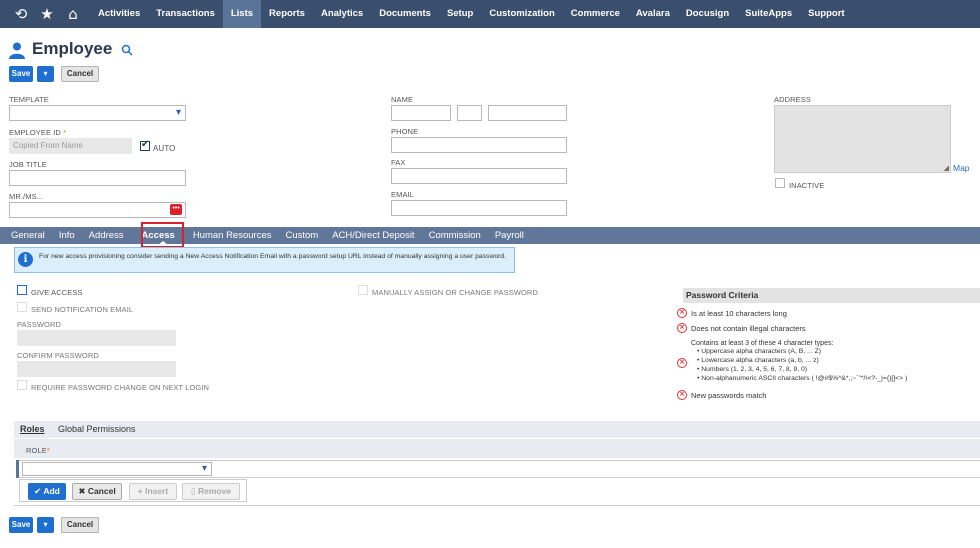  What do you see at coordinates (82, 491) in the screenshot?
I see `close-icon: ✖` at bounding box center [82, 491].